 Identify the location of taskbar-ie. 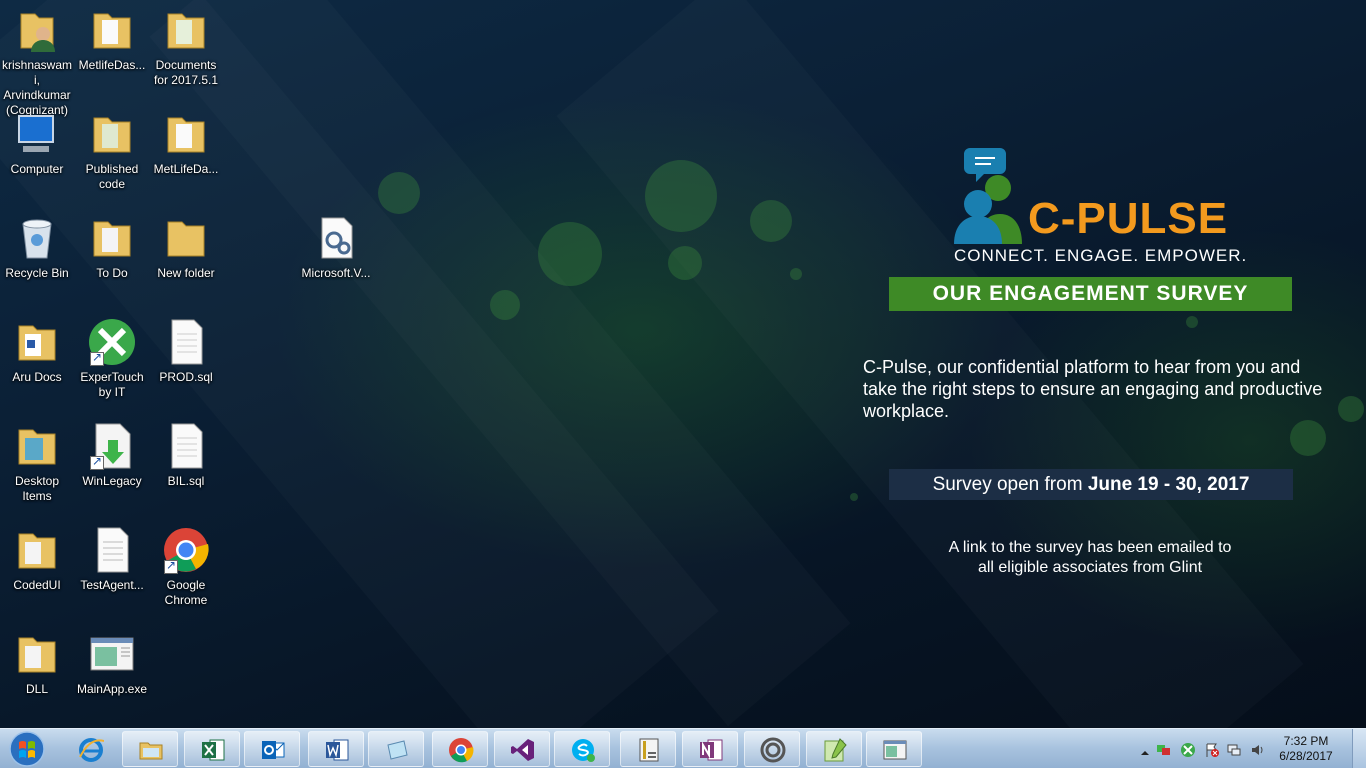
(90, 749).